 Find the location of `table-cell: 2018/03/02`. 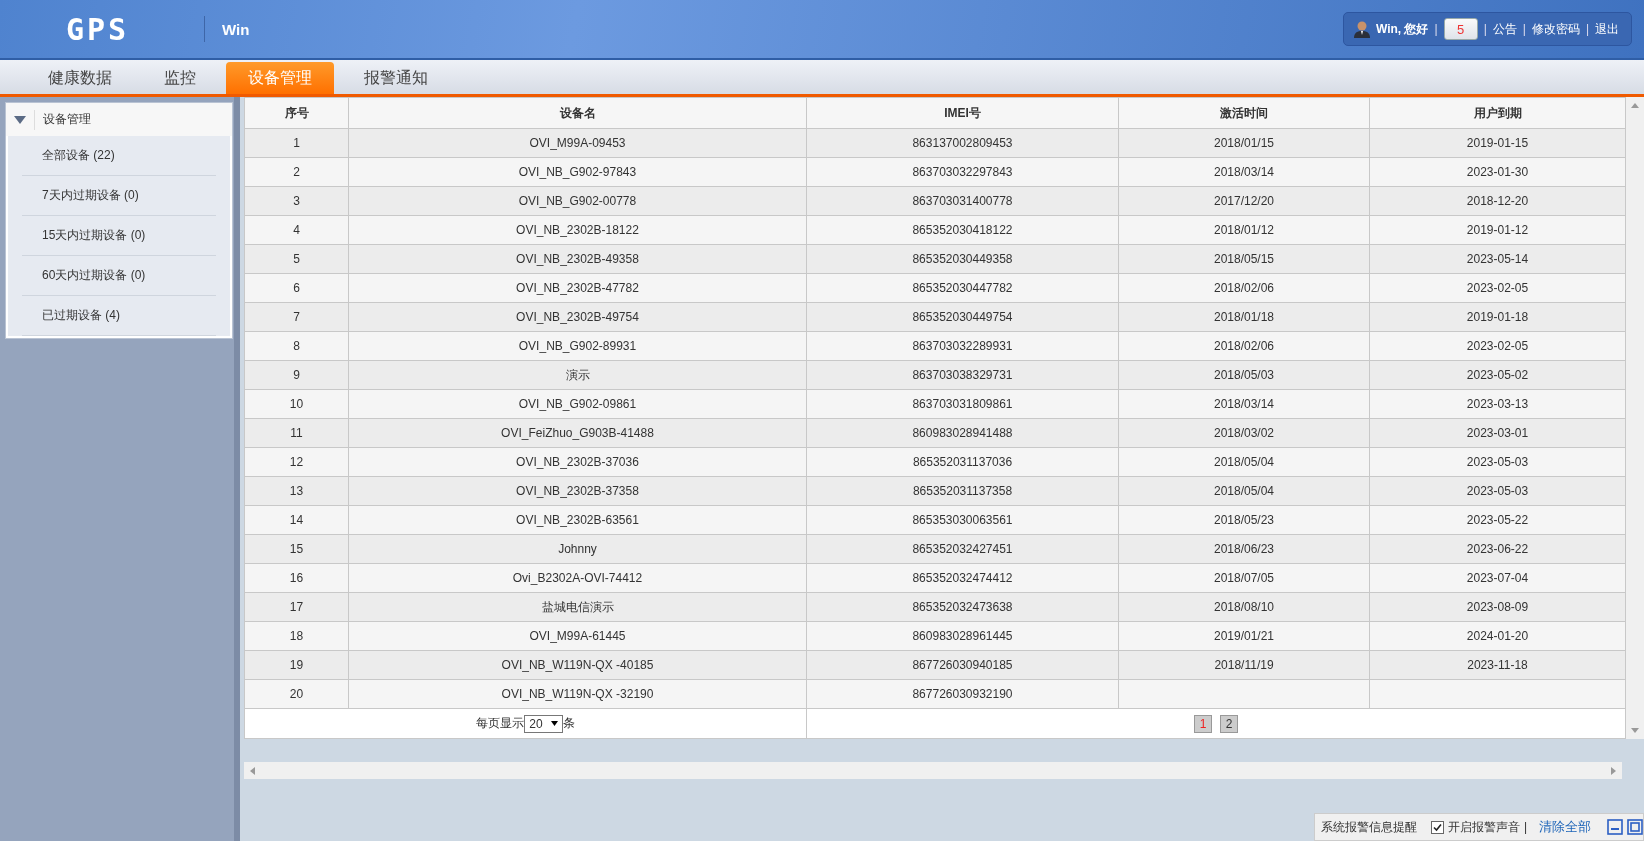

table-cell: 2018/03/02 is located at coordinates (1244, 433).